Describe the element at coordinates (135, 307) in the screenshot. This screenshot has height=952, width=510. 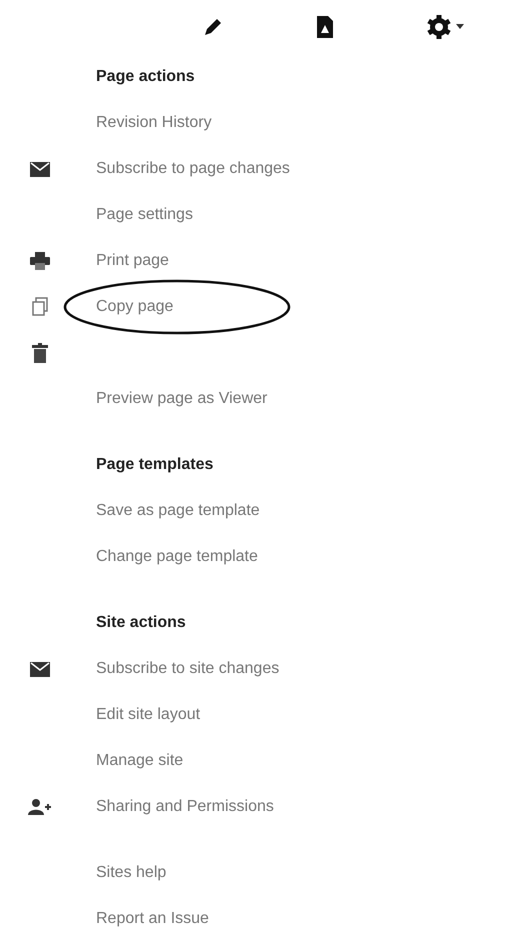
I see `menu-item: Copy page` at that location.